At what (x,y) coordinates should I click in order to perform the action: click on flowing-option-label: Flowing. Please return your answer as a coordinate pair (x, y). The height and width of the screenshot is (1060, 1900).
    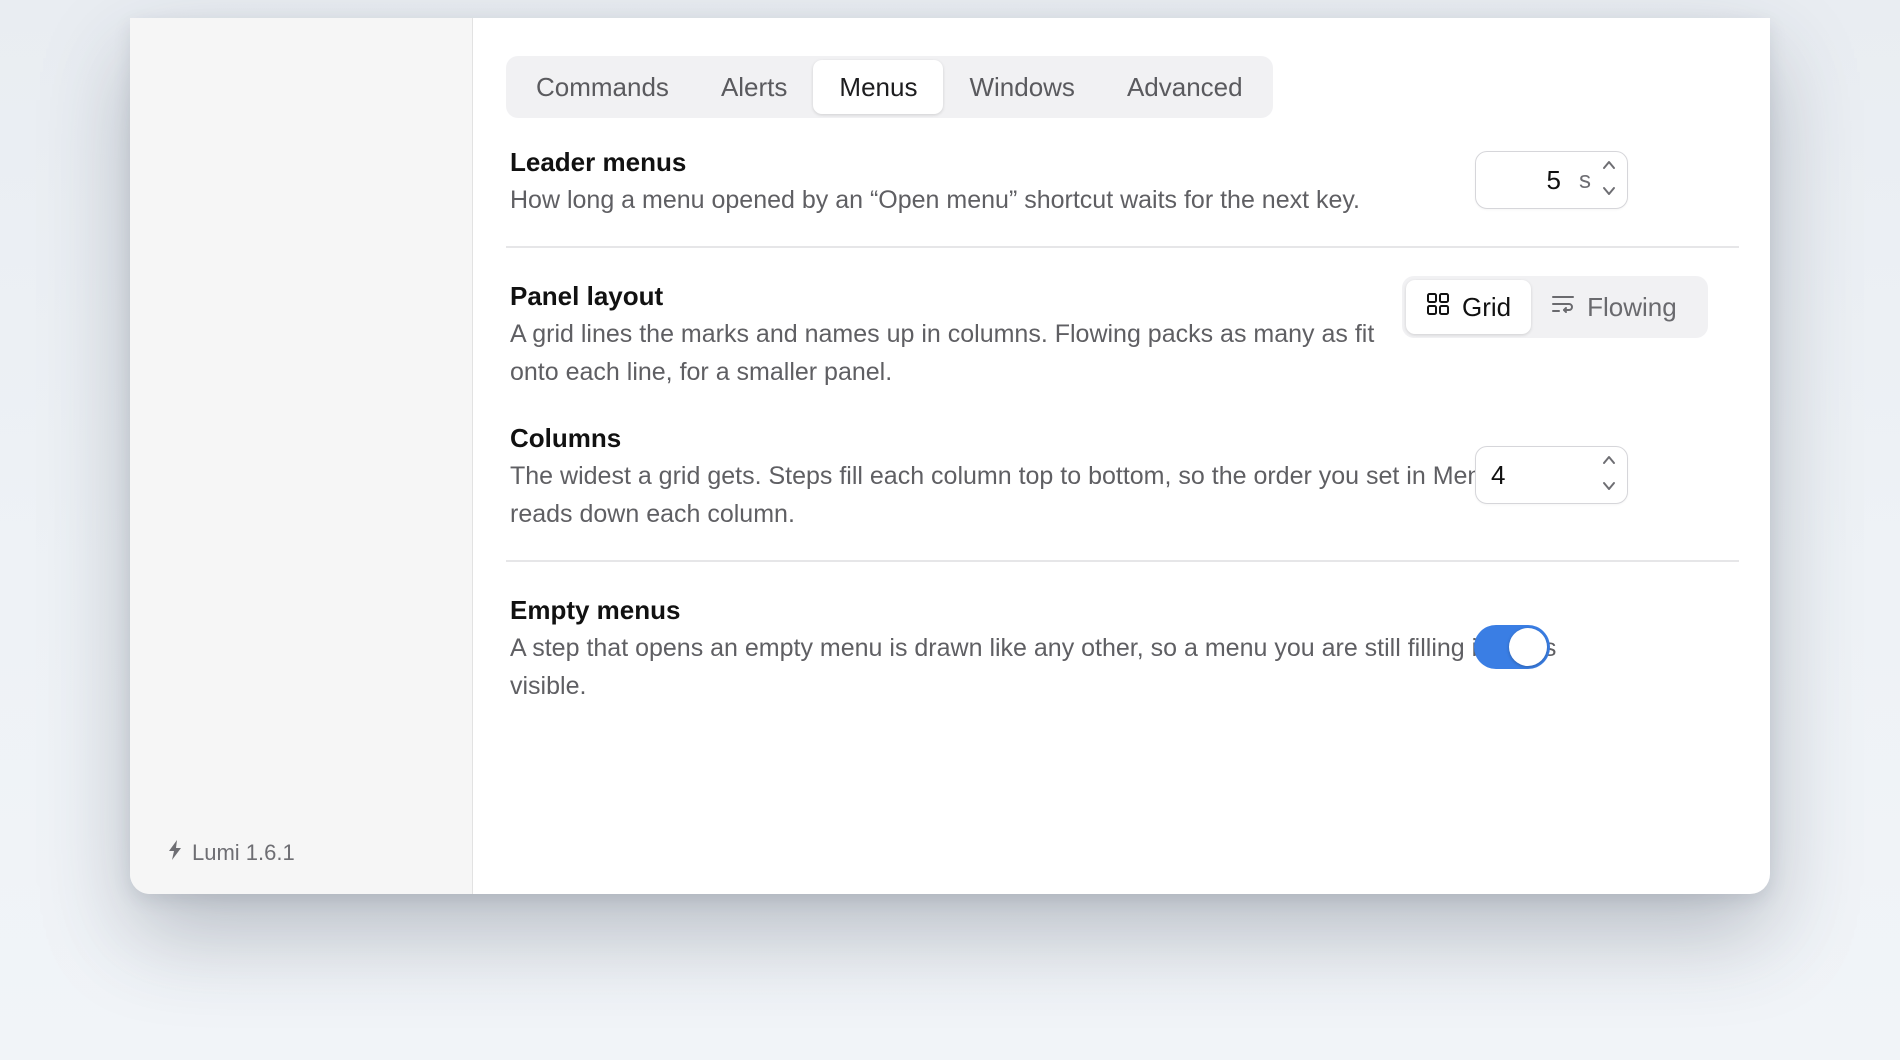
    Looking at the image, I should click on (1632, 306).